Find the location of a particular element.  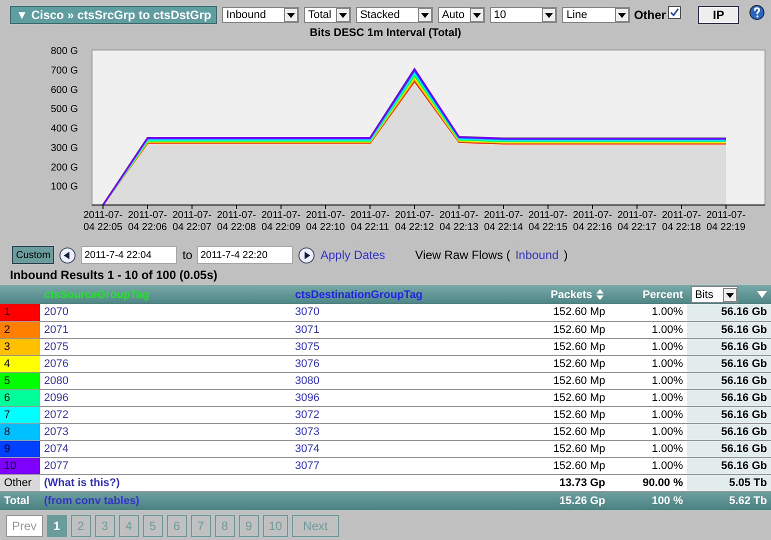

view-raw-flows-label: View Raw Flows ( is located at coordinates (462, 255).